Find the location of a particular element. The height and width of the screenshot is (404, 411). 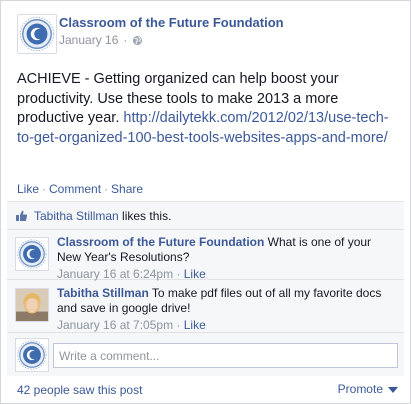

likes-text: Tabitha Stillman likes this. is located at coordinates (102, 216).